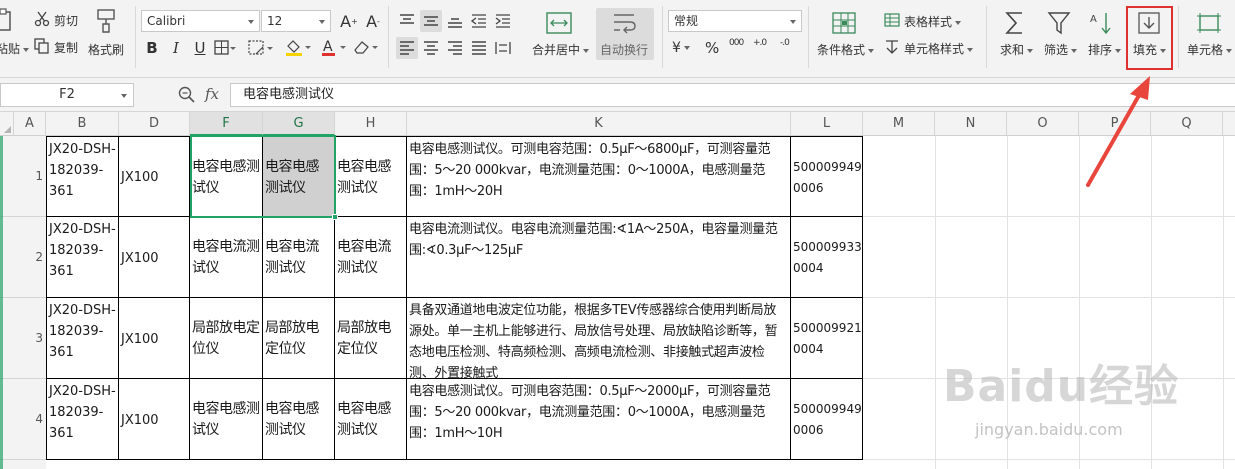 Image resolution: width=1235 pixels, height=469 pixels. I want to click on distributed-align-icon, so click(503, 48).